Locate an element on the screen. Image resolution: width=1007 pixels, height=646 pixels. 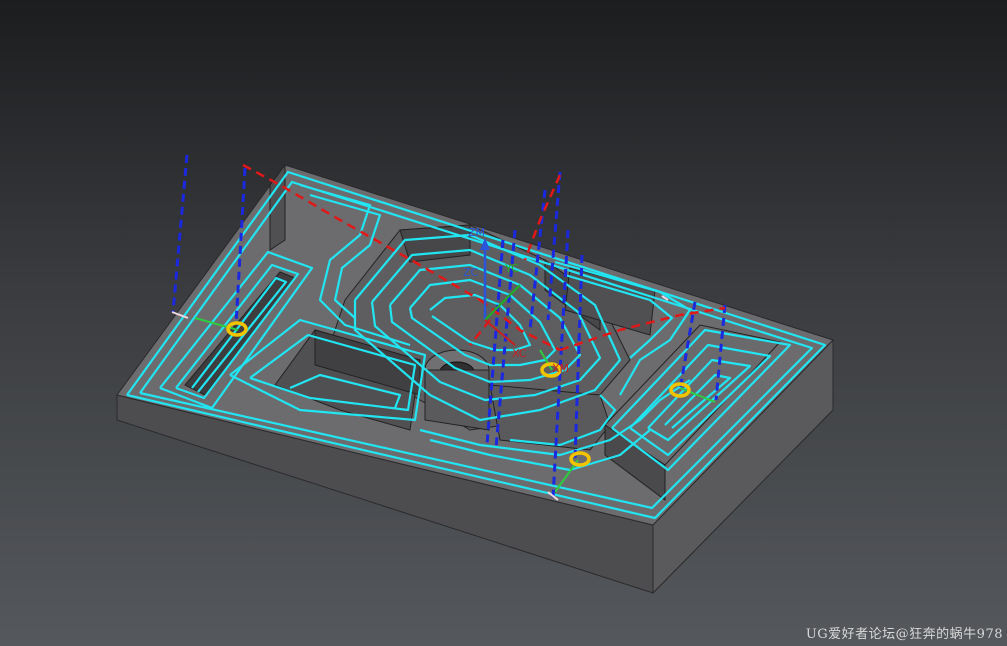
axis-label-zm: ZM is located at coordinates (476, 232).